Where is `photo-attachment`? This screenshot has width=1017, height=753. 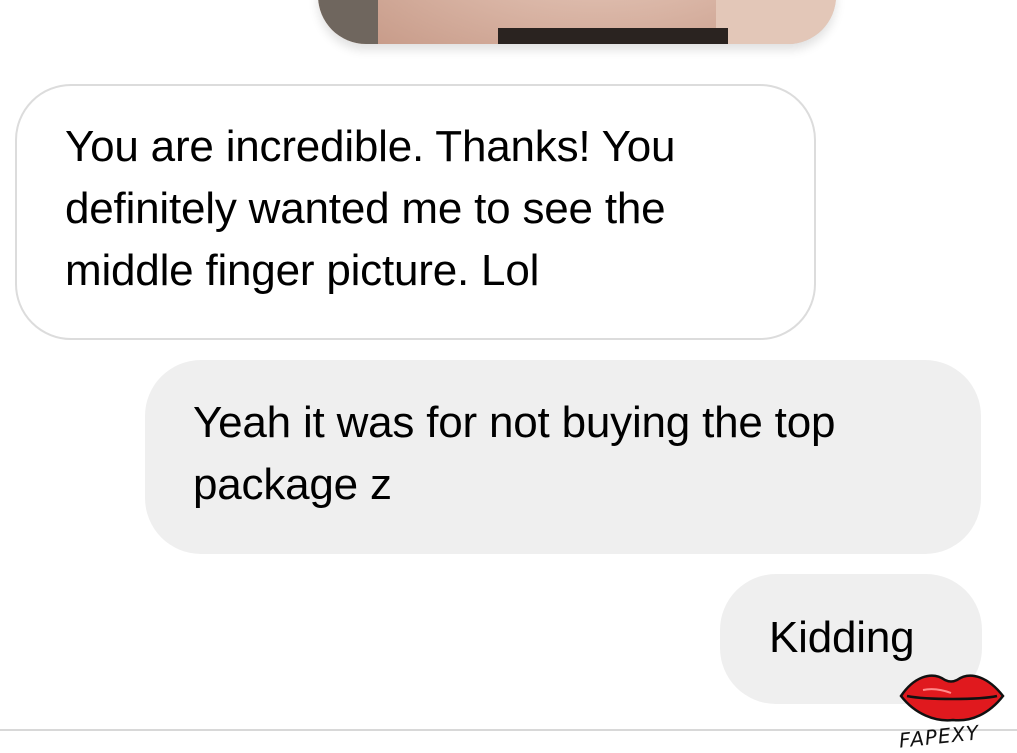
photo-attachment is located at coordinates (577, 22).